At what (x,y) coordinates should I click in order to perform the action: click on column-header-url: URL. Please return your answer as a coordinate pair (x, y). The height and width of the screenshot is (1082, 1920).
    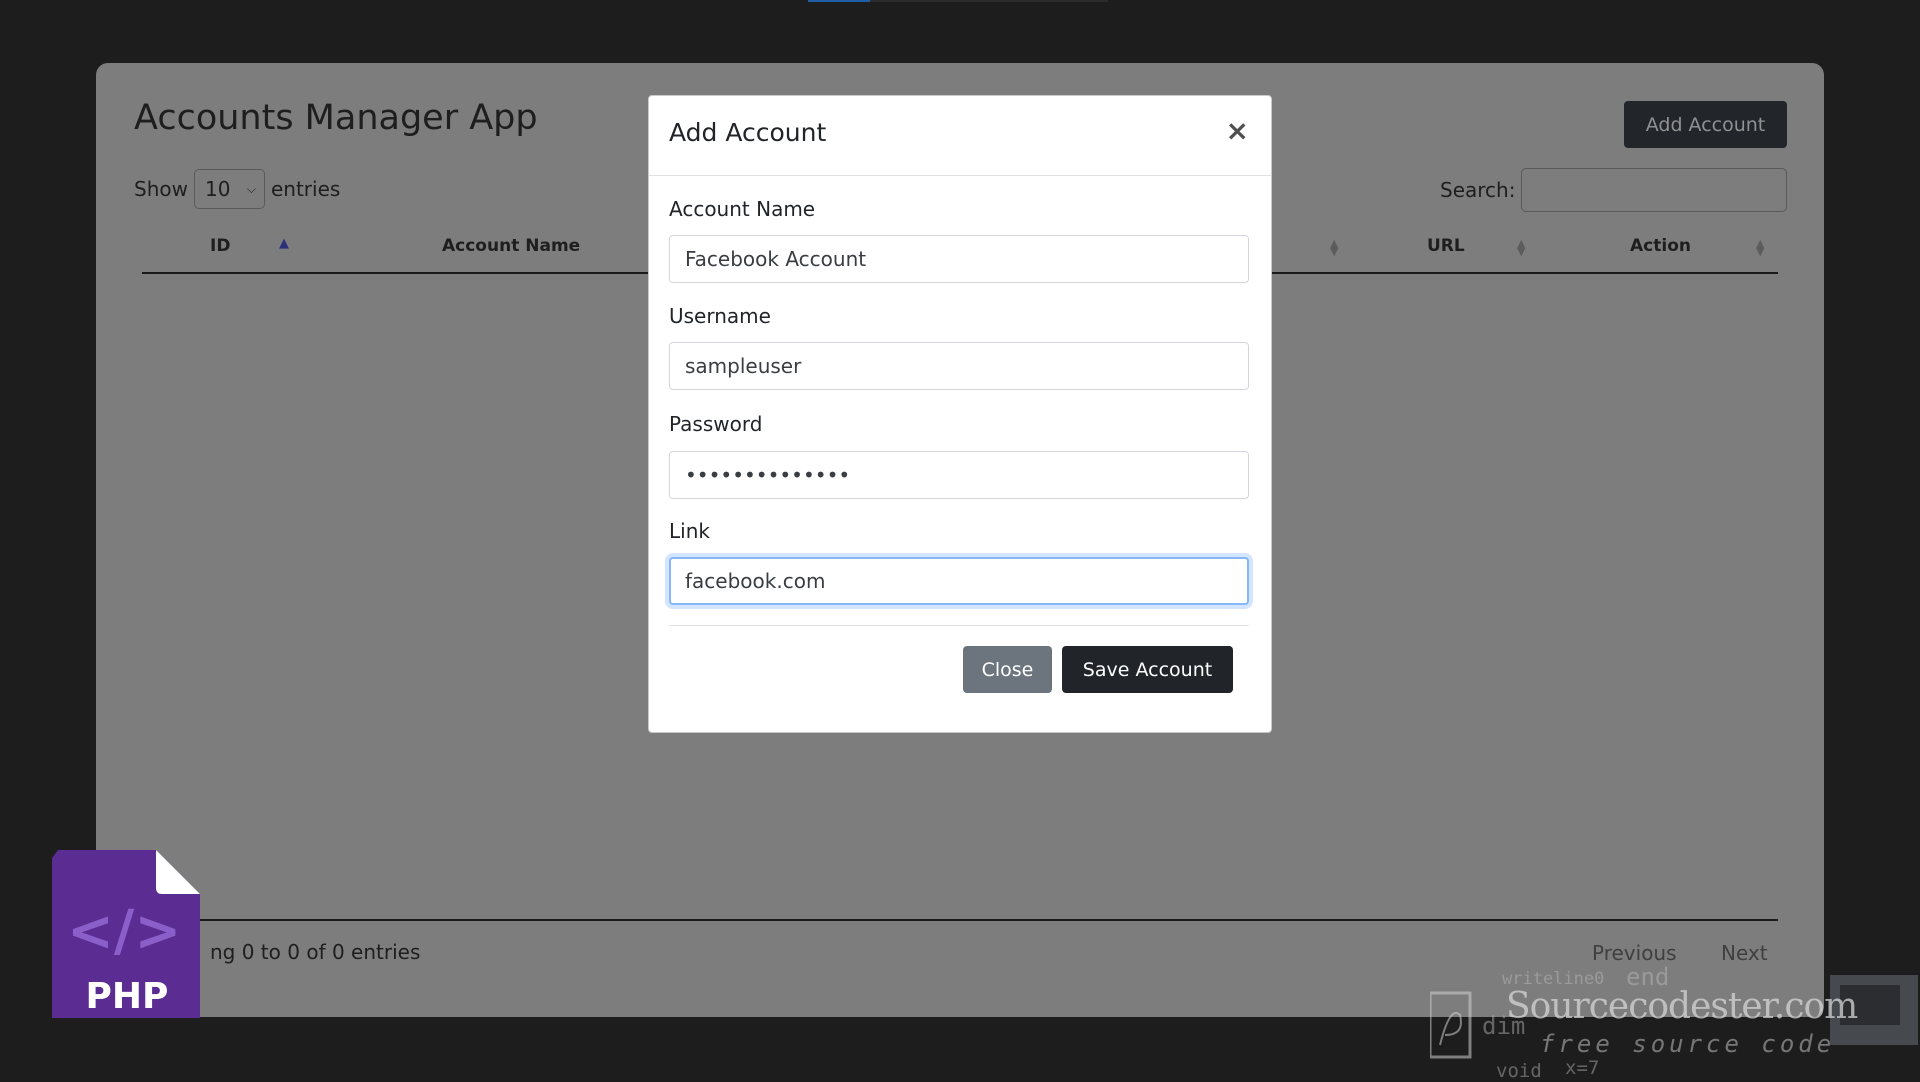
    Looking at the image, I should click on (1446, 246).